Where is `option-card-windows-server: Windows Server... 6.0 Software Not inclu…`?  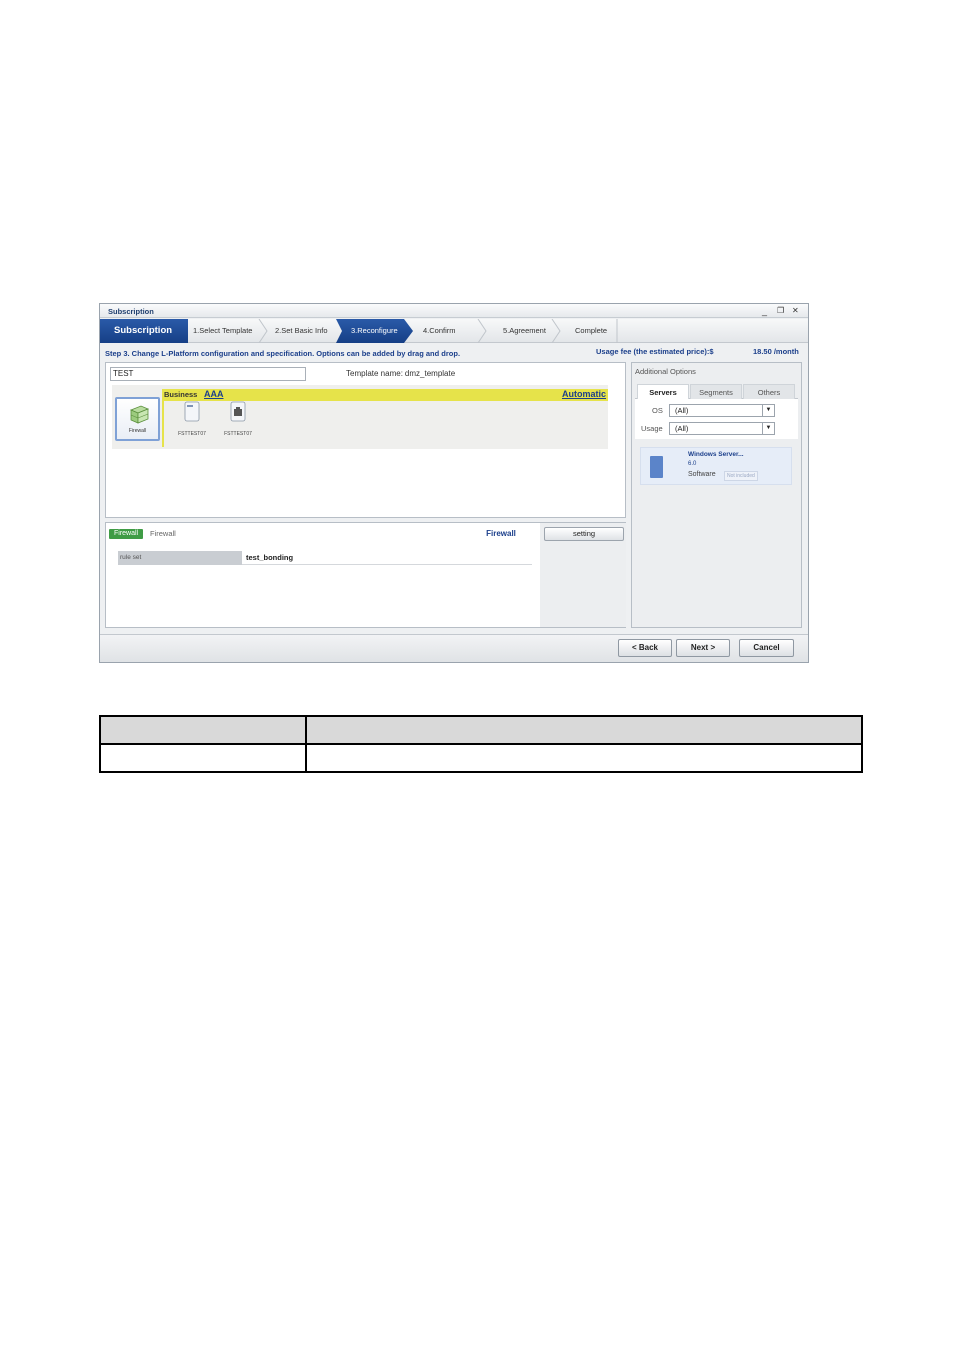
option-card-windows-server: Windows Server... 6.0 Software Not inclu… is located at coordinates (716, 466).